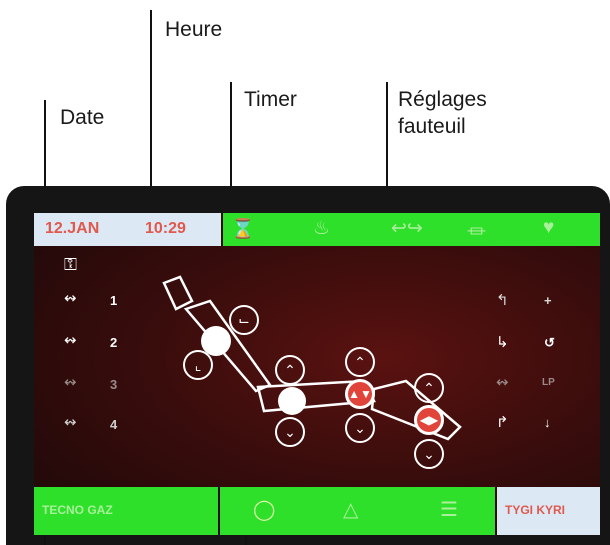  Describe the element at coordinates (442, 113) in the screenshot. I see `reglages-callout: Réglages fauteuil` at that location.